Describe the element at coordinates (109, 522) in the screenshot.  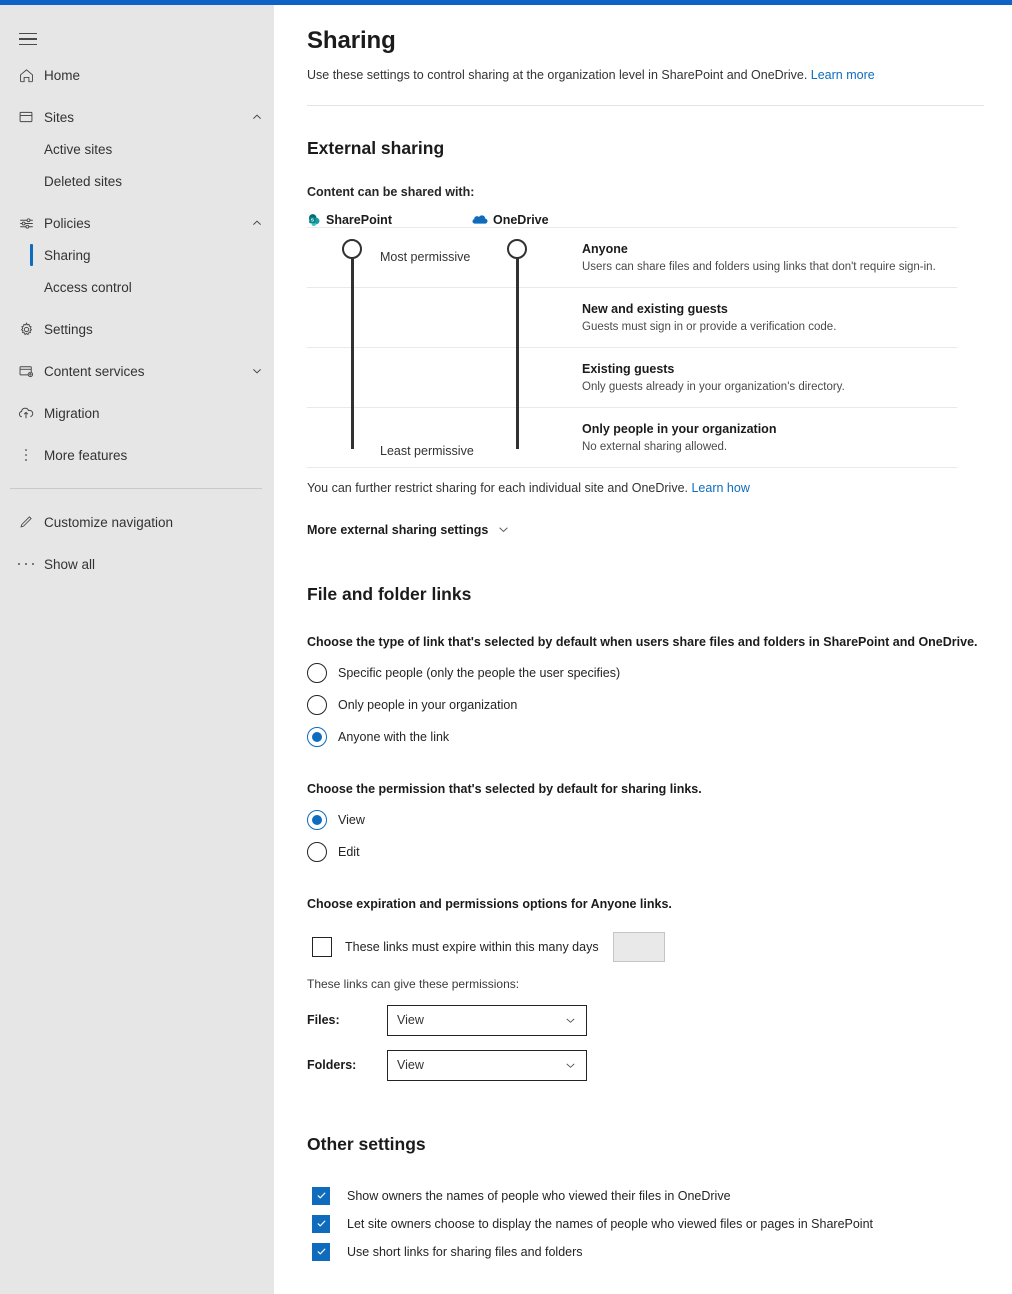
I see `sidebar-item-label: Customize navigation` at that location.